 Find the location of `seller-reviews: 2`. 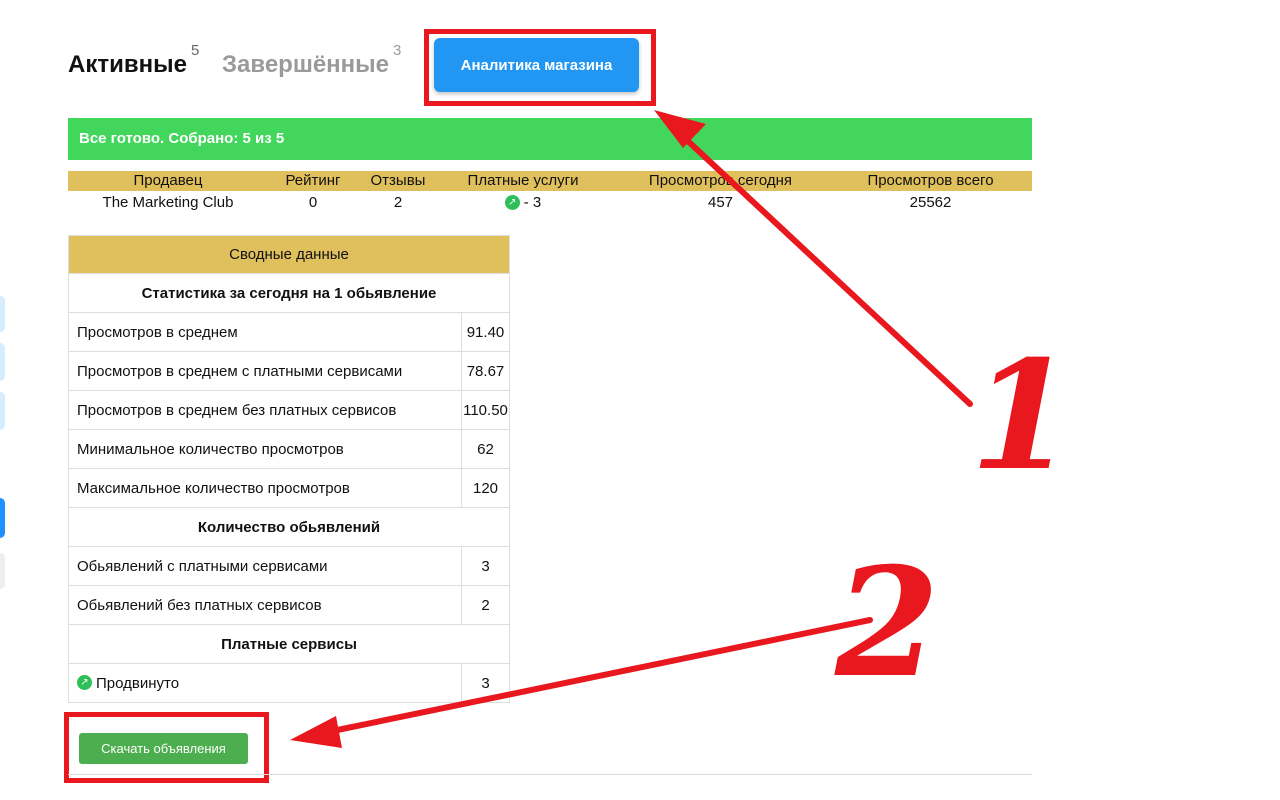

seller-reviews: 2 is located at coordinates (398, 202).